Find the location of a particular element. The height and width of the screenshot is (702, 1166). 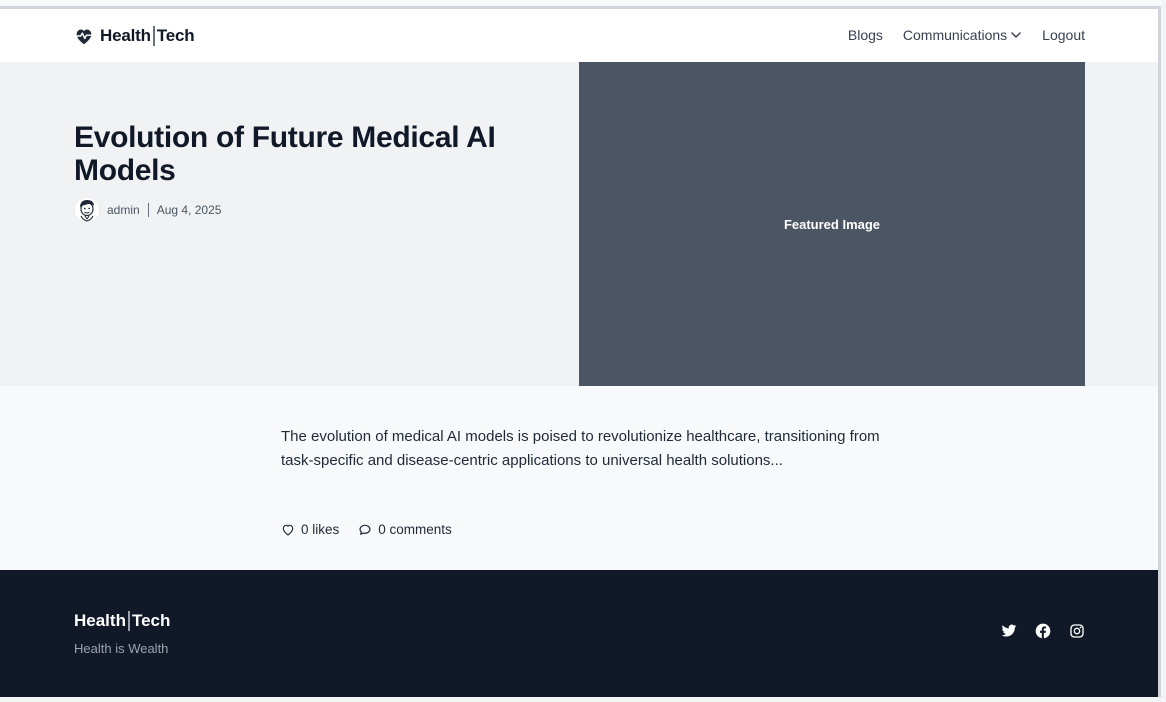

nav-communications-dropdown: Communications is located at coordinates (962, 35).